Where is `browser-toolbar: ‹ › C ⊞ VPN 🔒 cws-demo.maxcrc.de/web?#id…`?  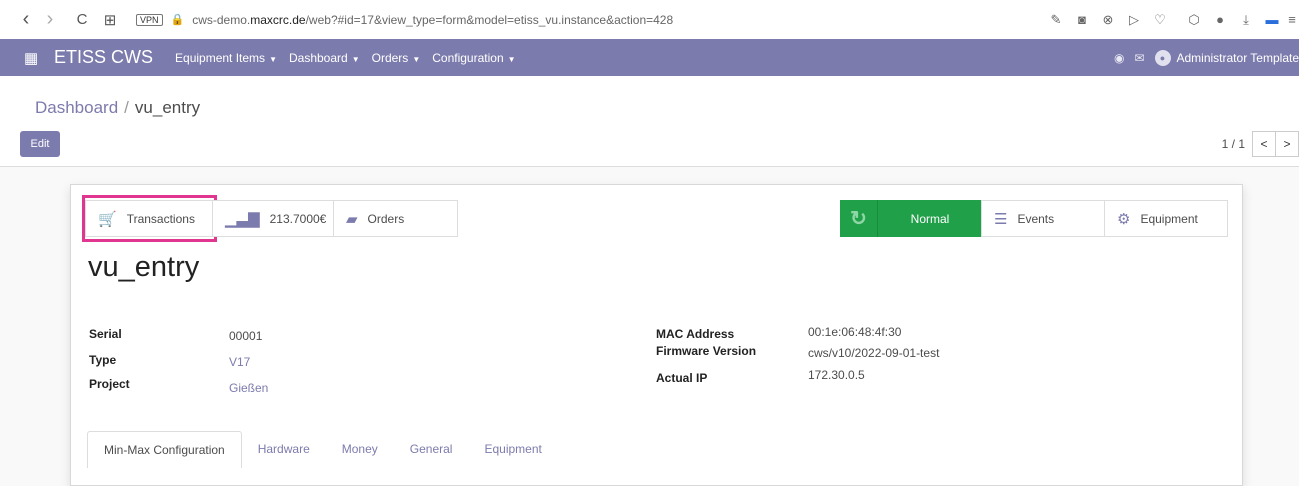 browser-toolbar: ‹ › C ⊞ VPN 🔒 cws-demo.maxcrc.de/web?#id… is located at coordinates (649, 20).